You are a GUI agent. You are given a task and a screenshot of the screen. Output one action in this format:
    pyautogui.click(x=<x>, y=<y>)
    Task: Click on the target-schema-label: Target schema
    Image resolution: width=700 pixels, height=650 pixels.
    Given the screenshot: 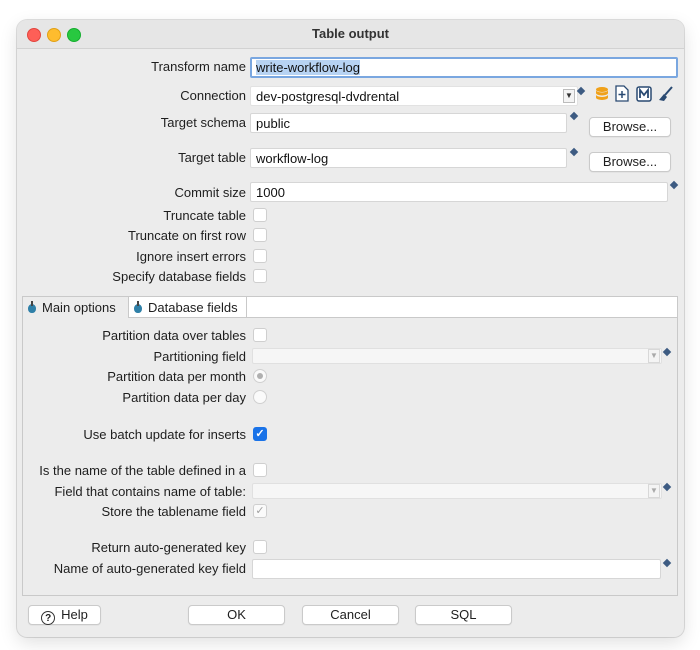 What is the action you would take?
    pyautogui.click(x=203, y=122)
    